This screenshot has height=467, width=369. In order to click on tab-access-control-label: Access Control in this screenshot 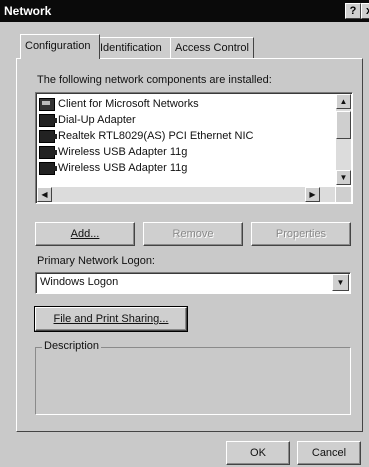, I will do `click(212, 48)`.